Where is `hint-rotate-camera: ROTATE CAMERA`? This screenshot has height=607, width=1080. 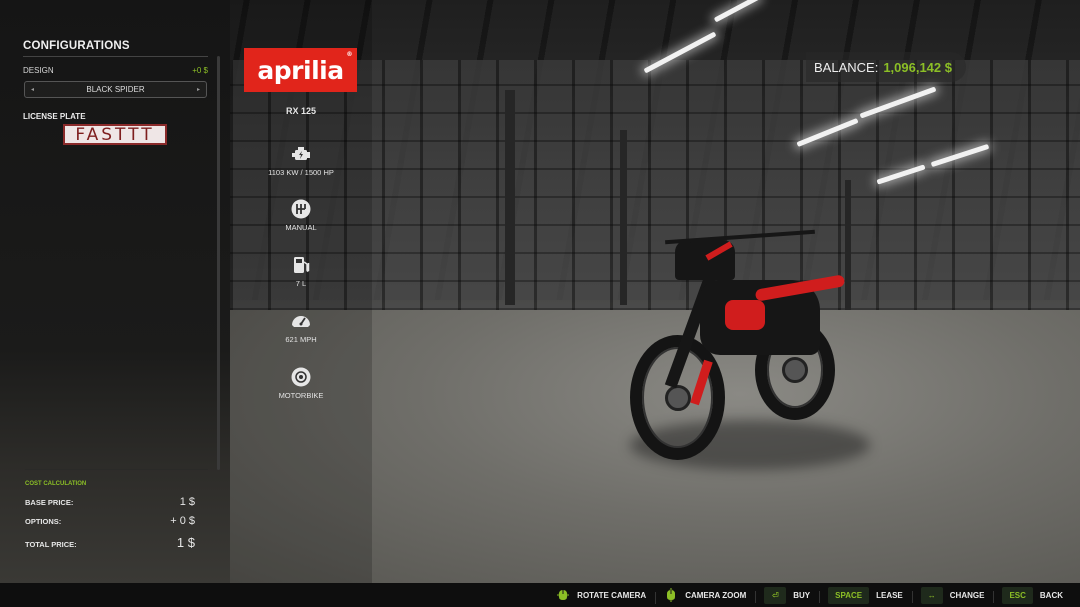
hint-rotate-camera: ROTATE CAMERA is located at coordinates (601, 595).